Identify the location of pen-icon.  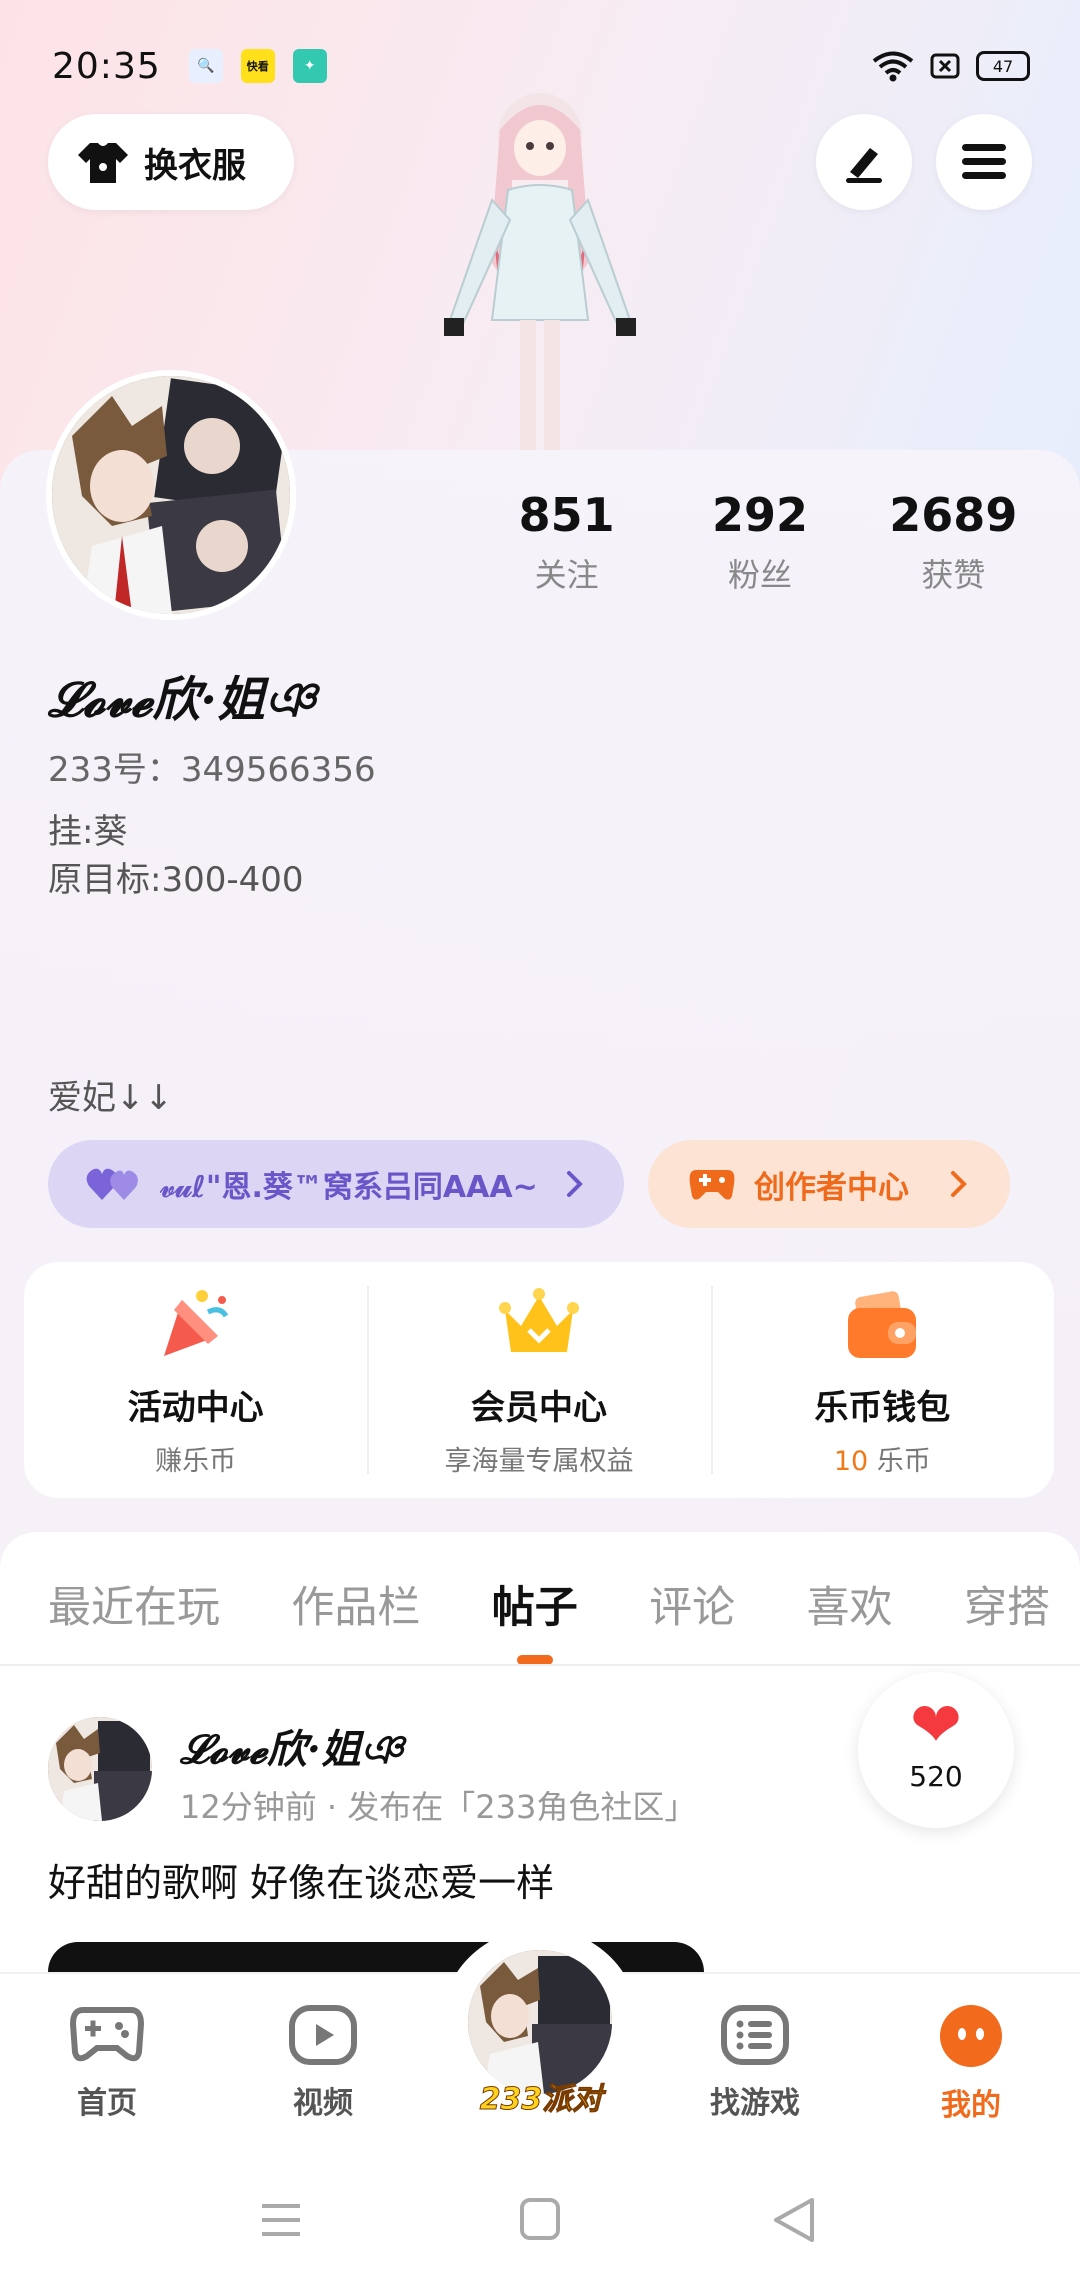
(864, 165).